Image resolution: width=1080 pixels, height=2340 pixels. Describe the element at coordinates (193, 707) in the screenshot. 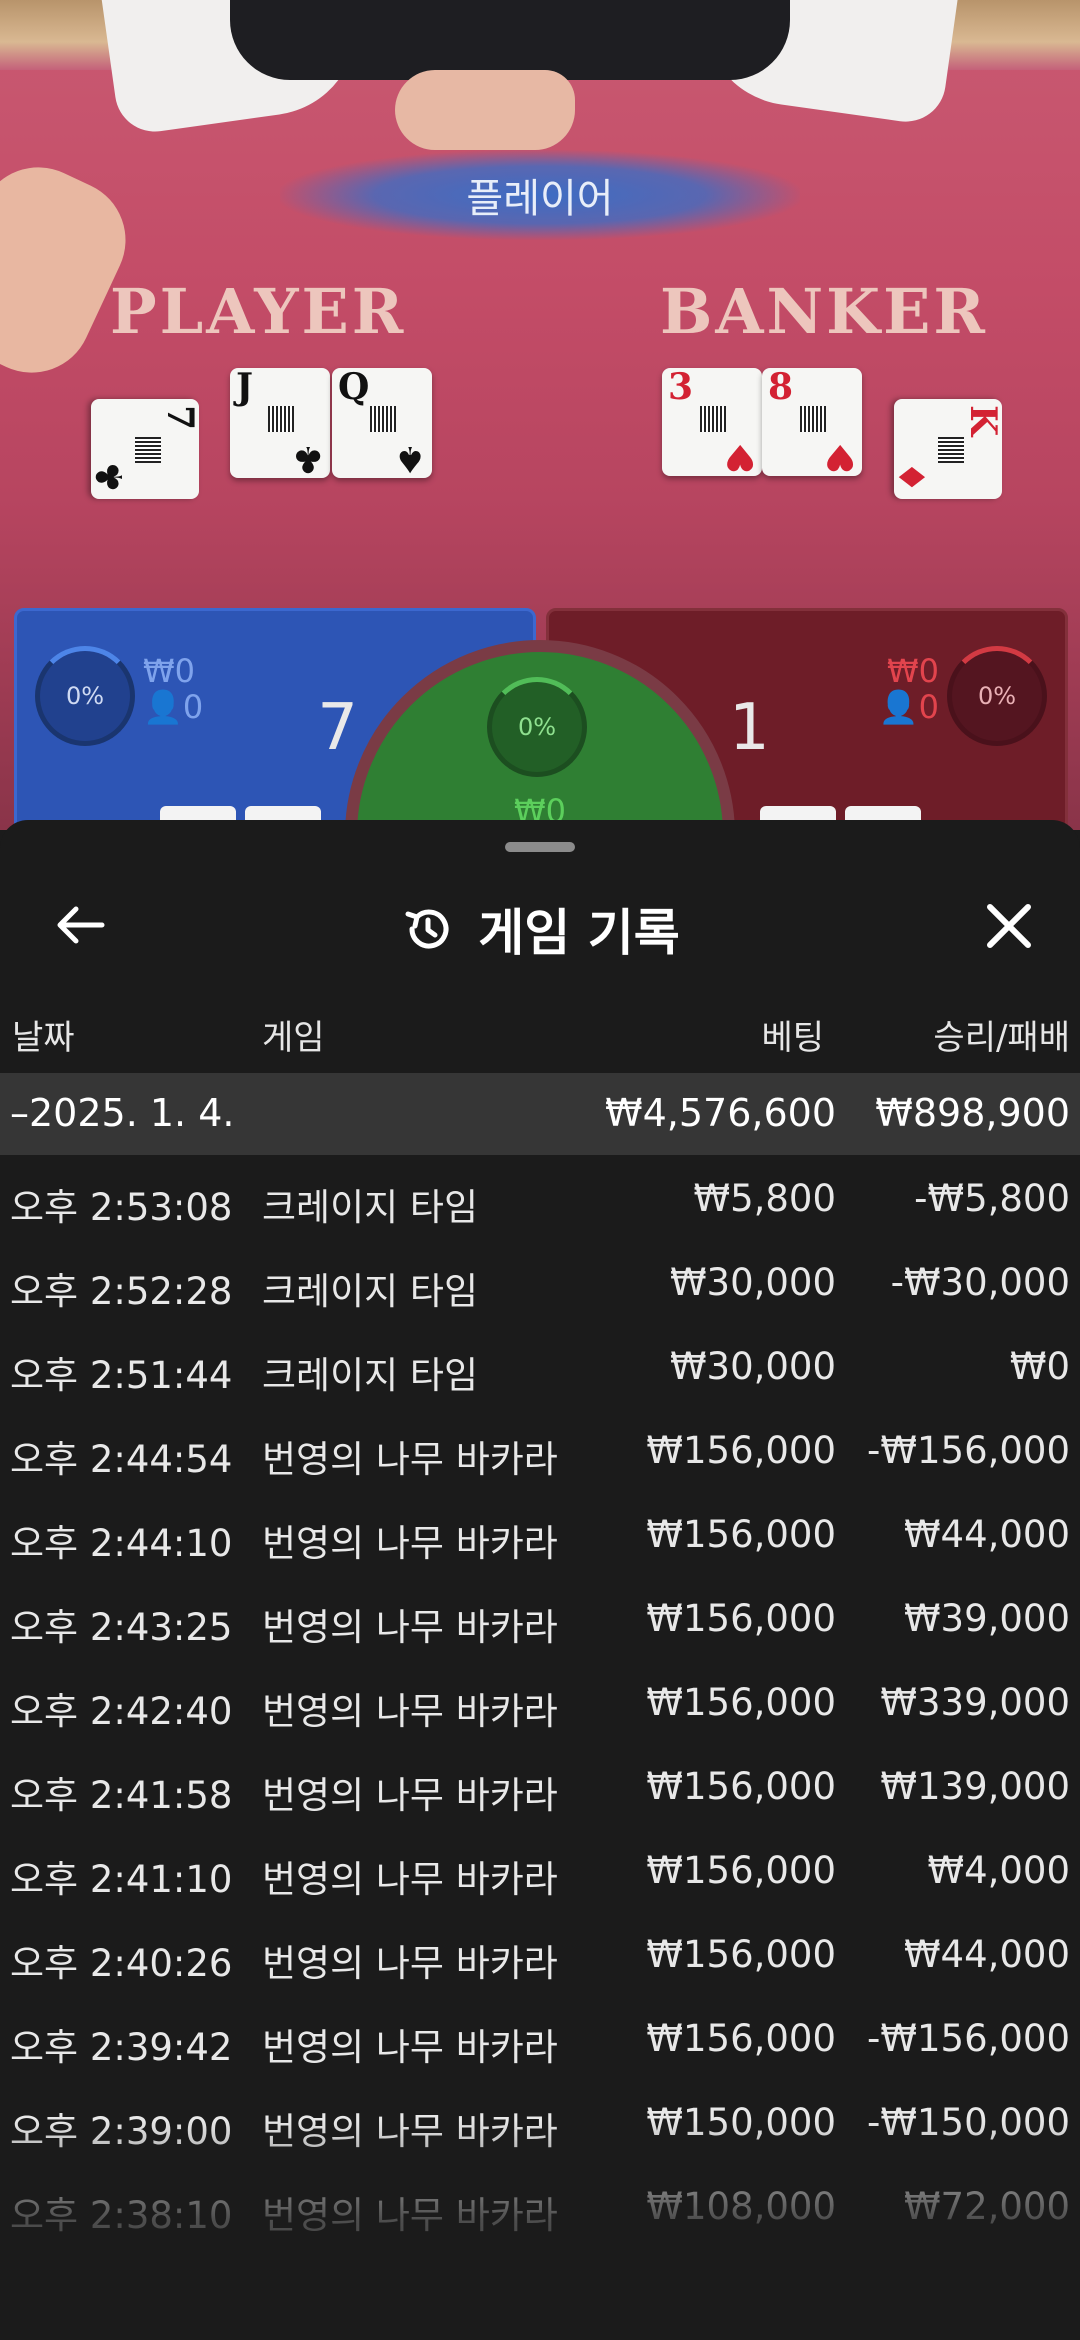

I see `player-bettor-count: 0` at that location.